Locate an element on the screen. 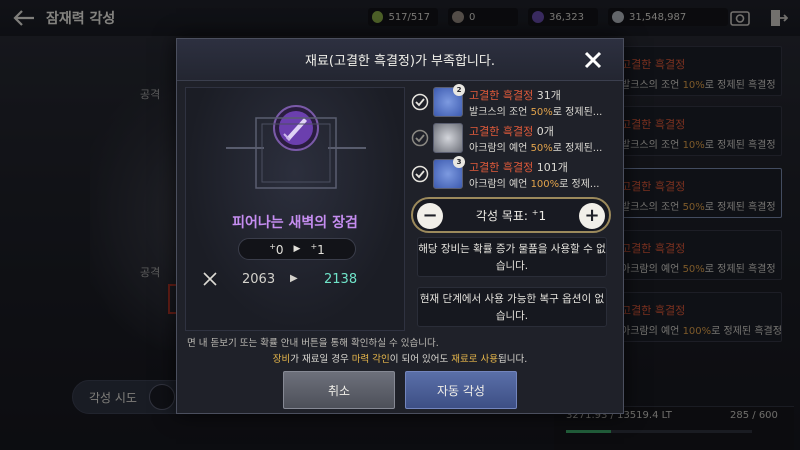 The image size is (800, 450). level-change: +0 ▶ +1 is located at coordinates (297, 249).